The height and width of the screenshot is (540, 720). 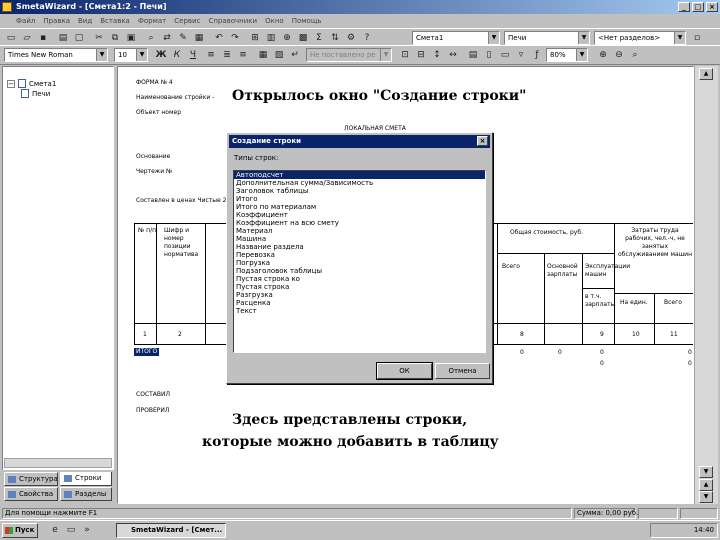 What do you see at coordinates (462, 371) in the screenshot?
I see `cancel-button: Отмена` at bounding box center [462, 371].